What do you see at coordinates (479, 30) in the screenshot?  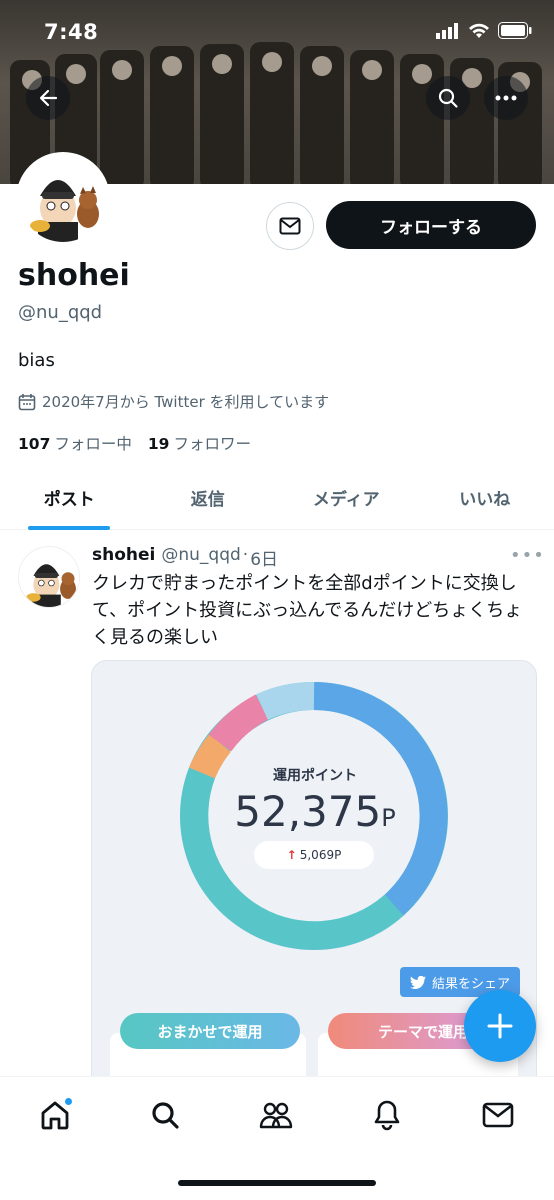 I see `wifi-icon` at bounding box center [479, 30].